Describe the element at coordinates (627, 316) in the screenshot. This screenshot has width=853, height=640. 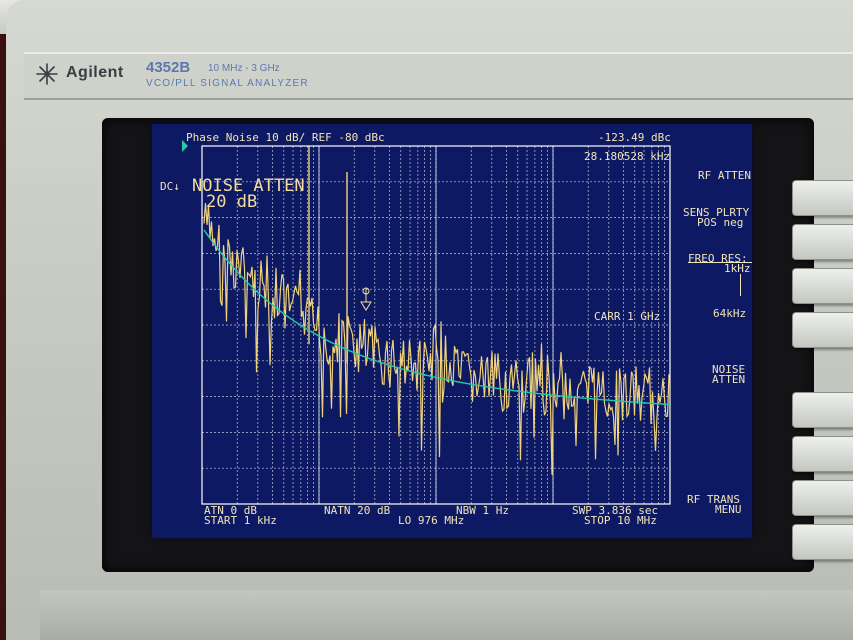
I see `carrier-frequency: CARR 1 GHz` at that location.